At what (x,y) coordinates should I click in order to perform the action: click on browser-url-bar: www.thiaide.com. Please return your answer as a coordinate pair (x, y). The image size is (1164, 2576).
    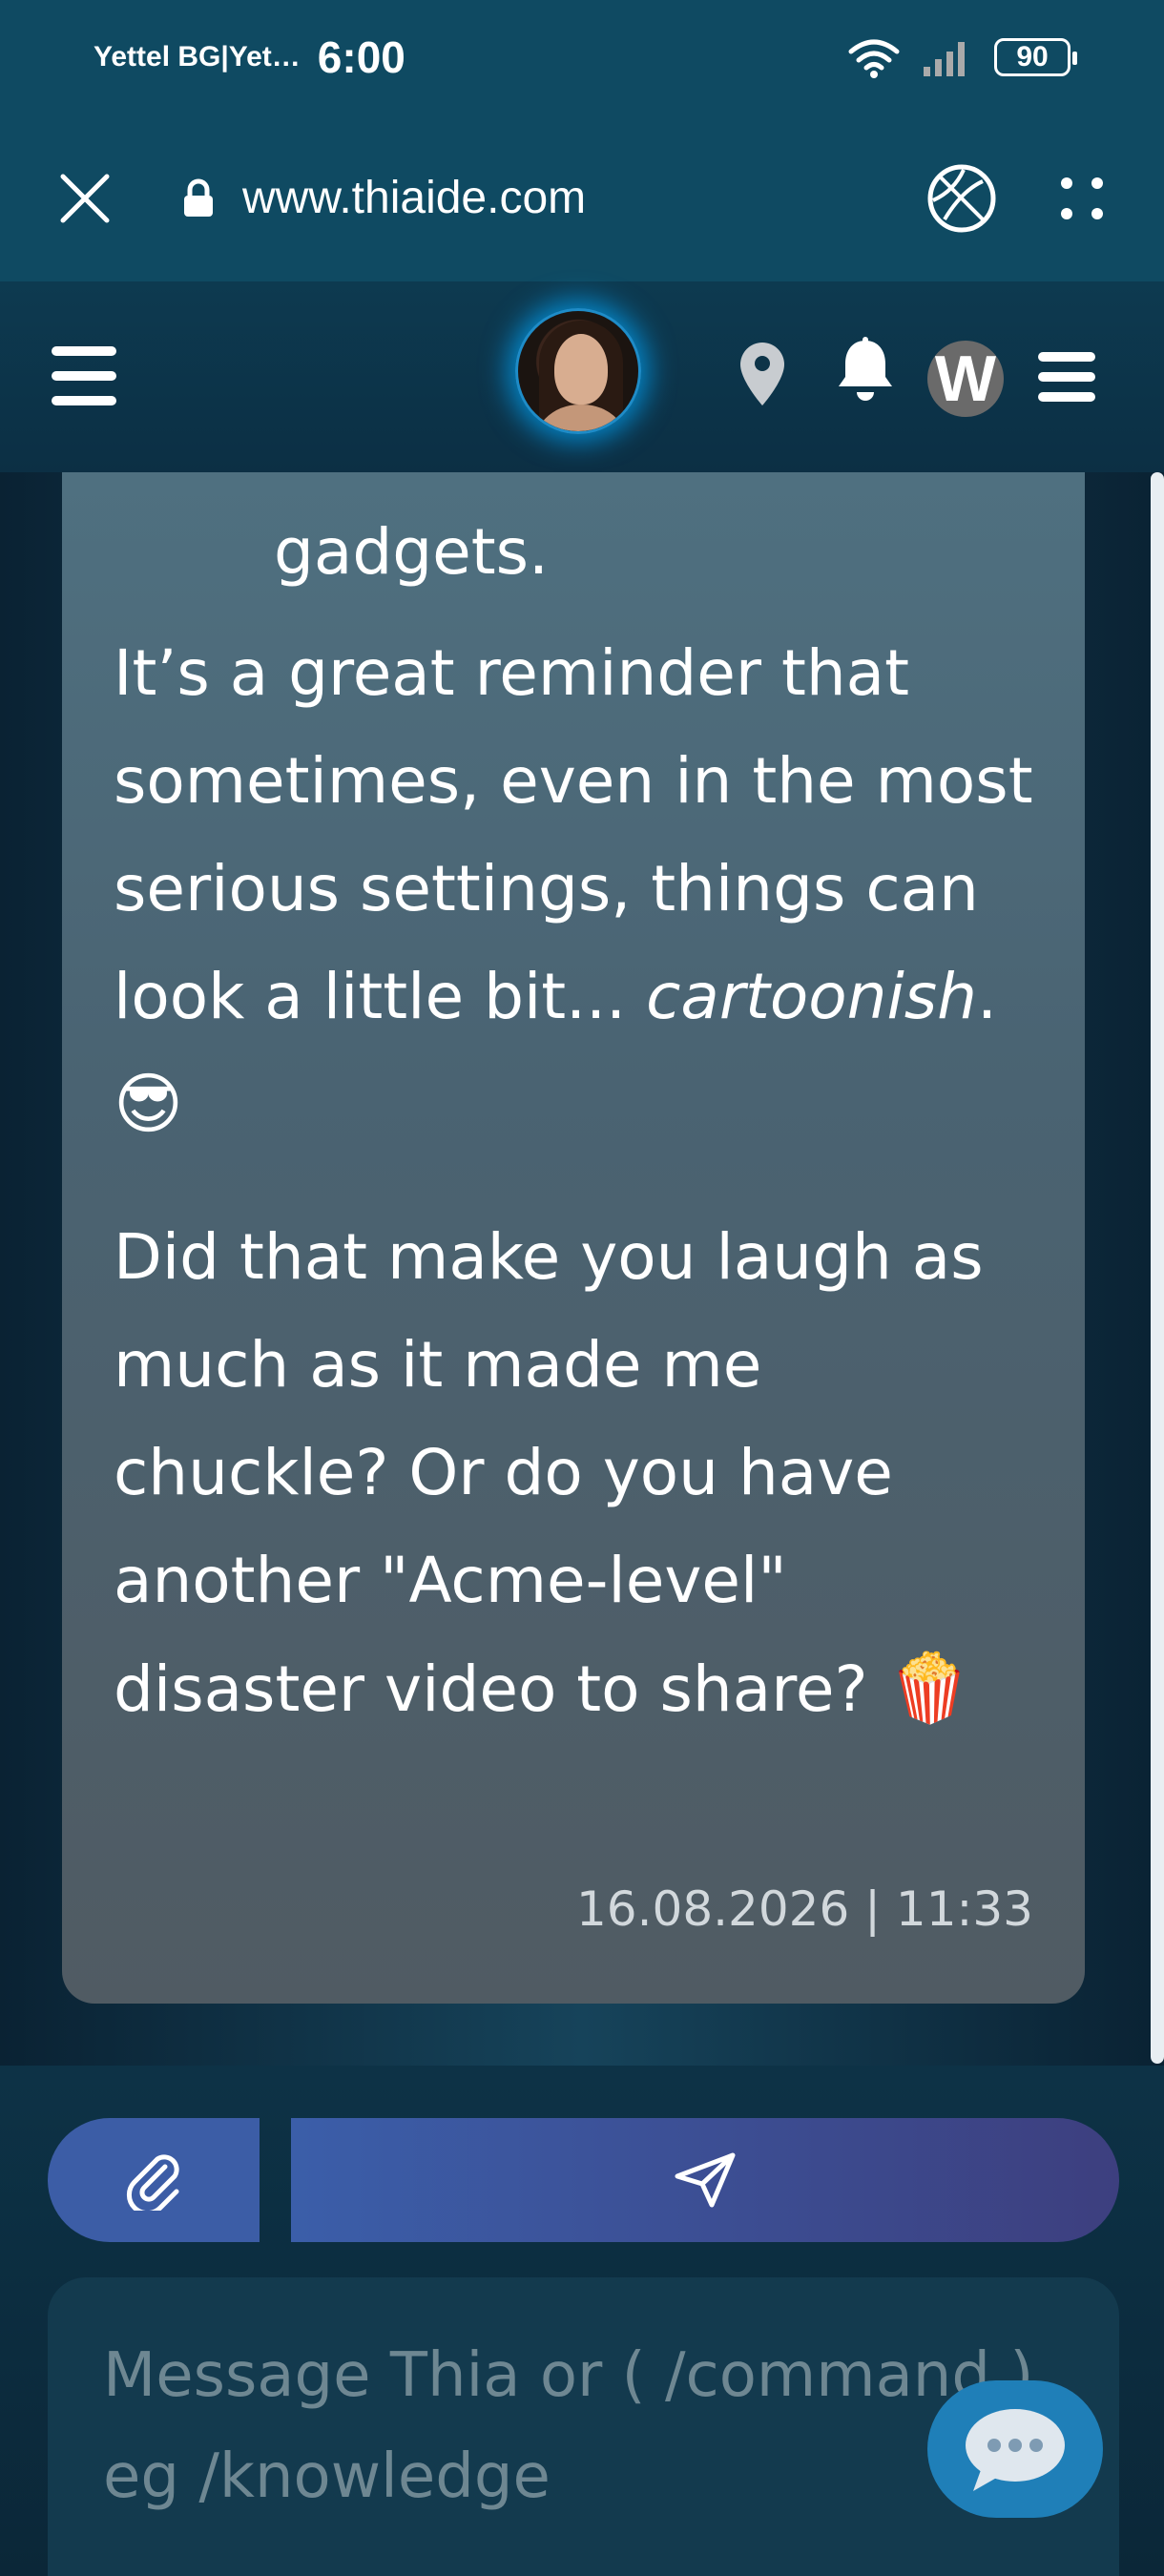
    Looking at the image, I should click on (582, 197).